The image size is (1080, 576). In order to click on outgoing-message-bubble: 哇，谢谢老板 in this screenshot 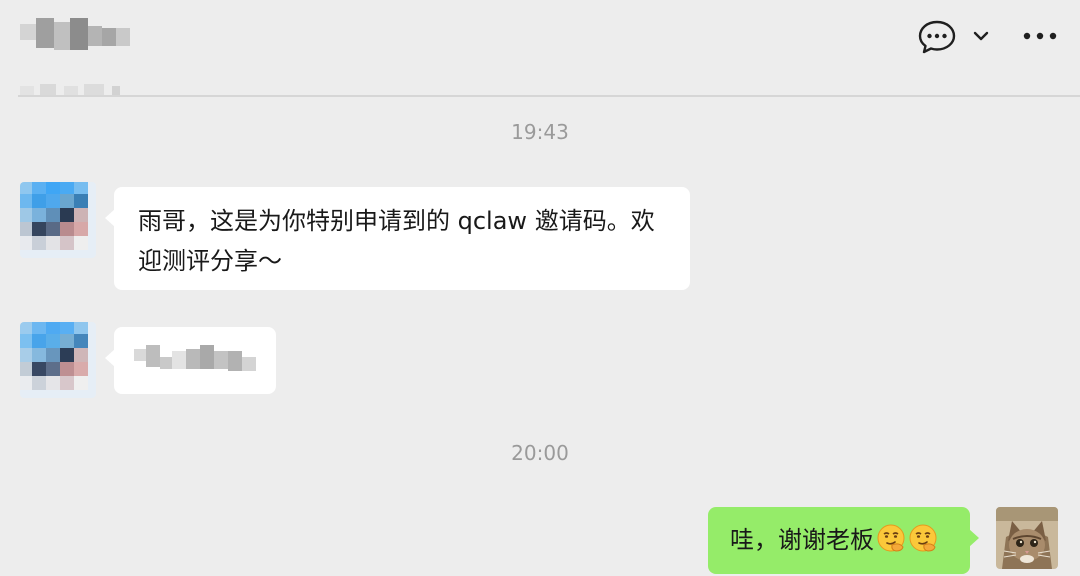, I will do `click(843, 540)`.